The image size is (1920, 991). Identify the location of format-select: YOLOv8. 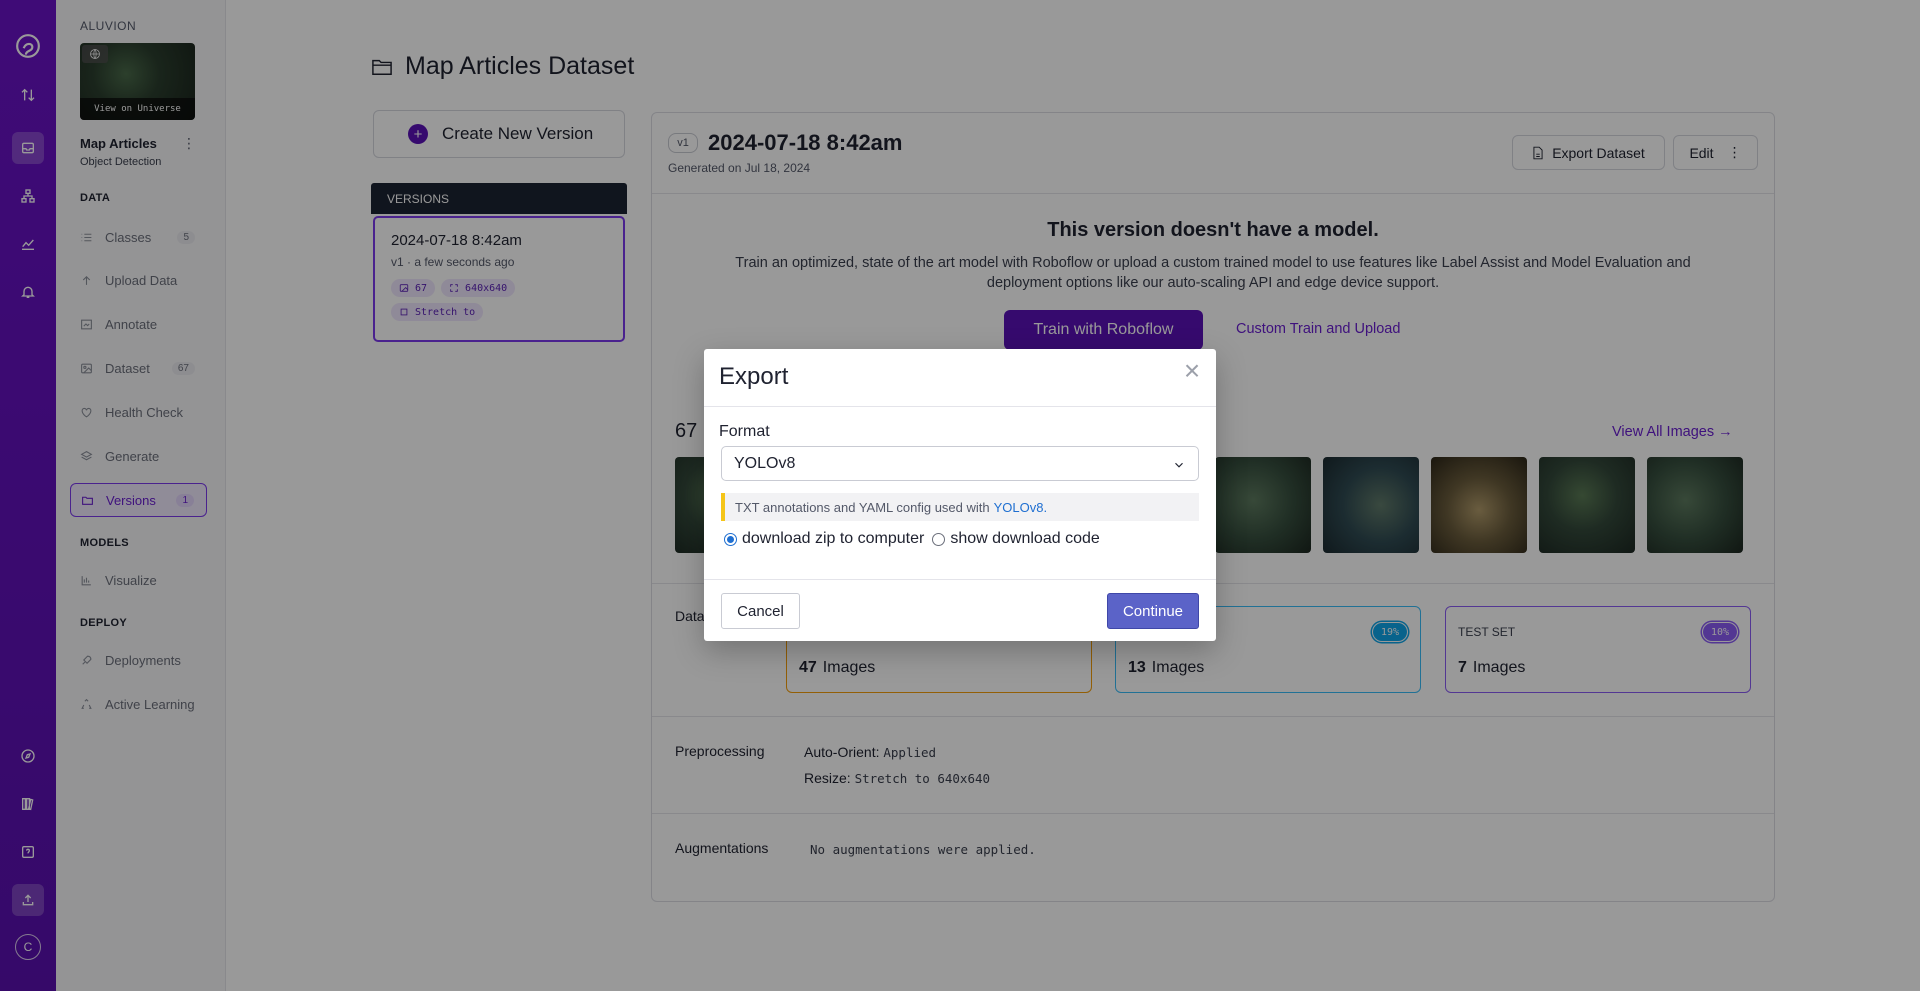
(960, 463).